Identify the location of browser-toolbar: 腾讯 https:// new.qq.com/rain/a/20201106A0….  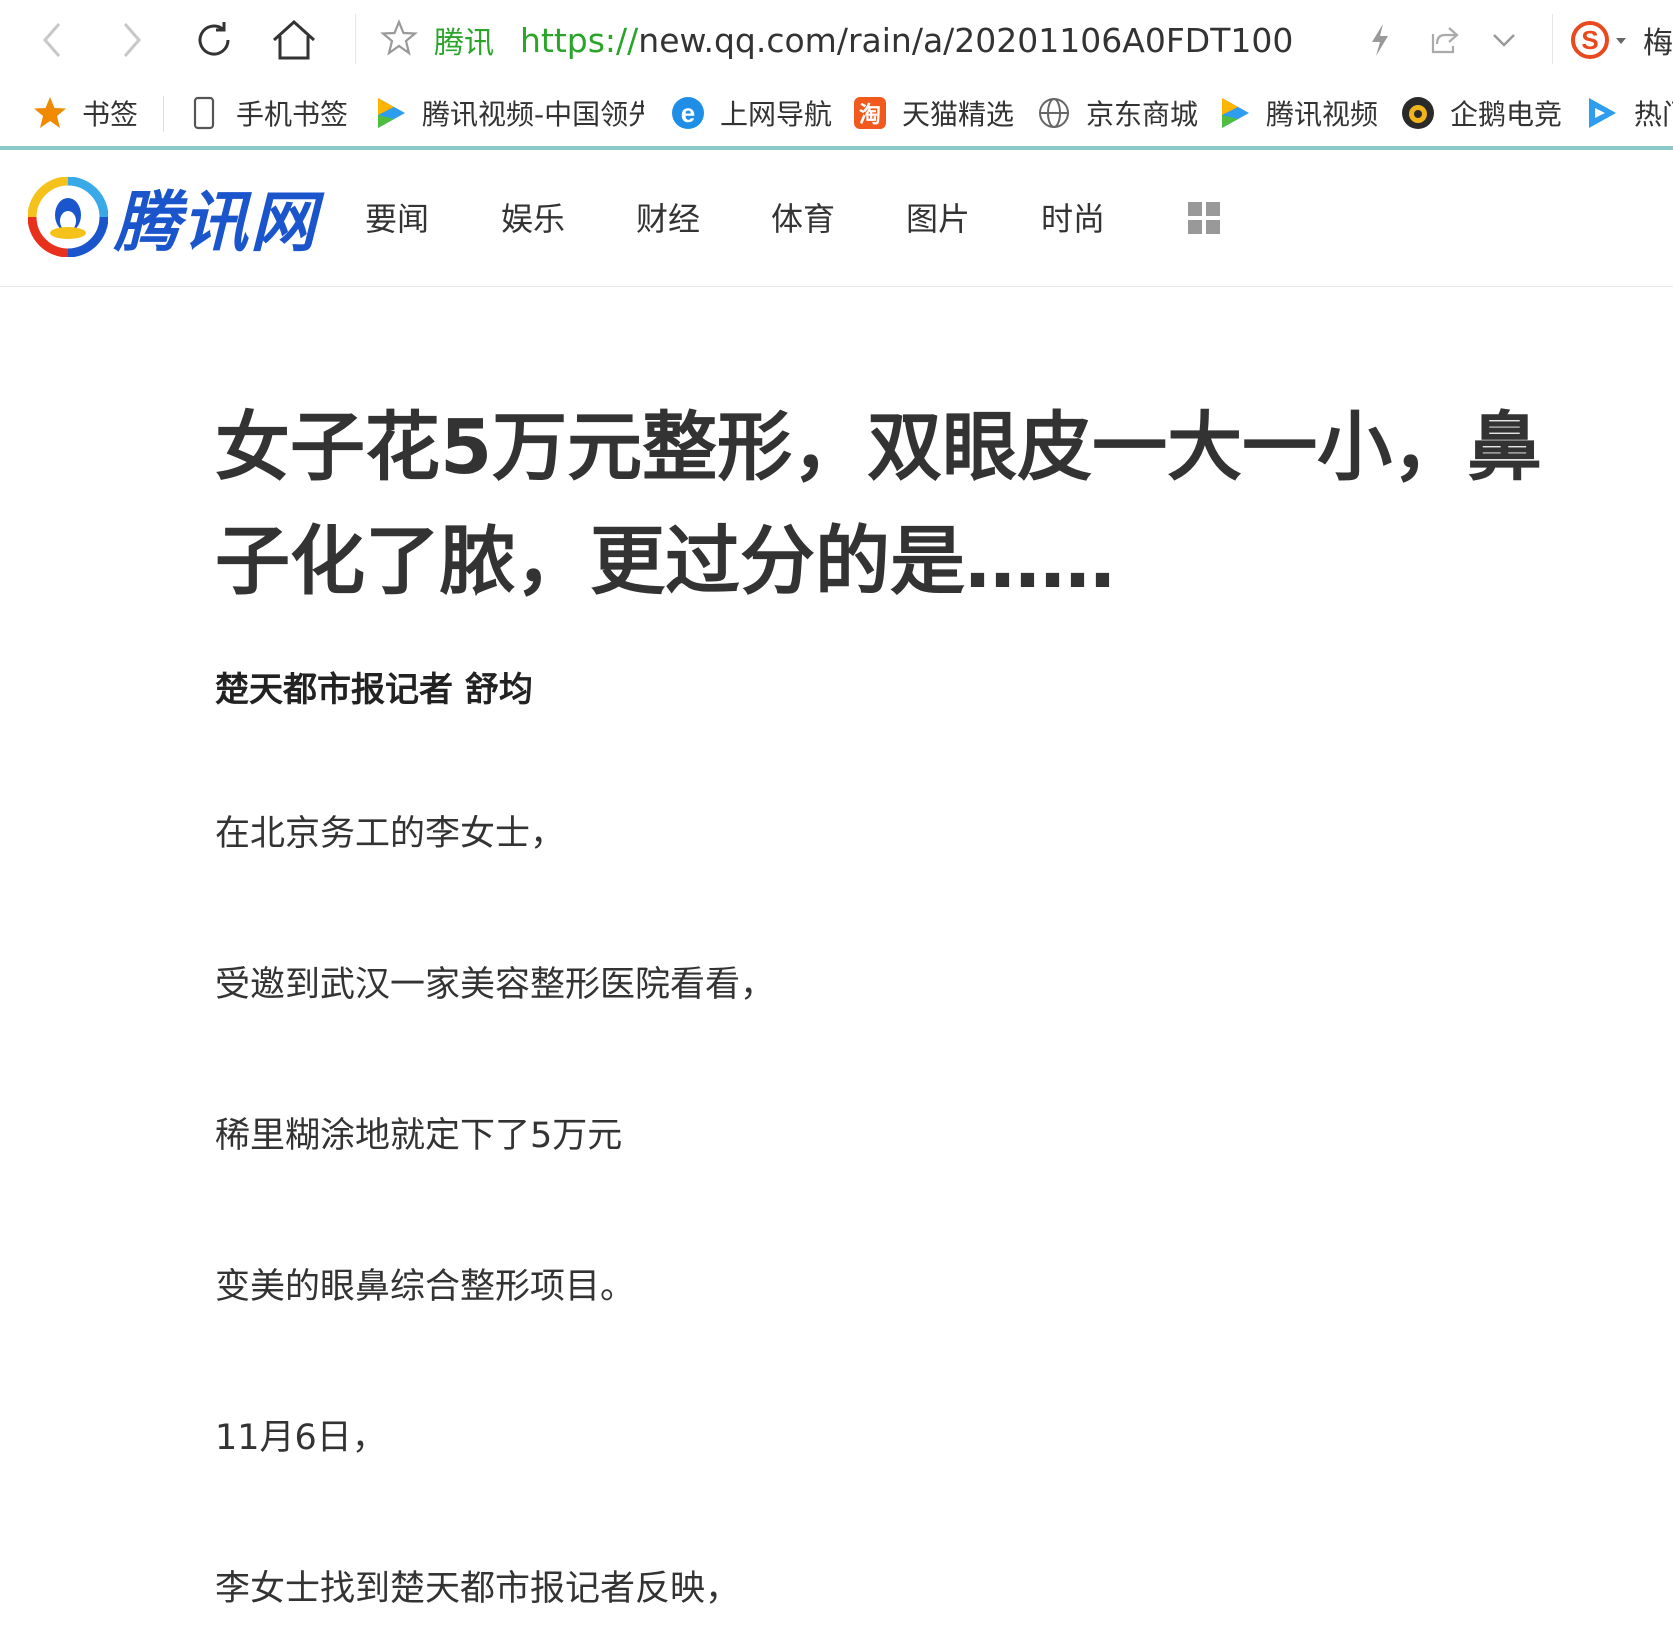
(836, 40).